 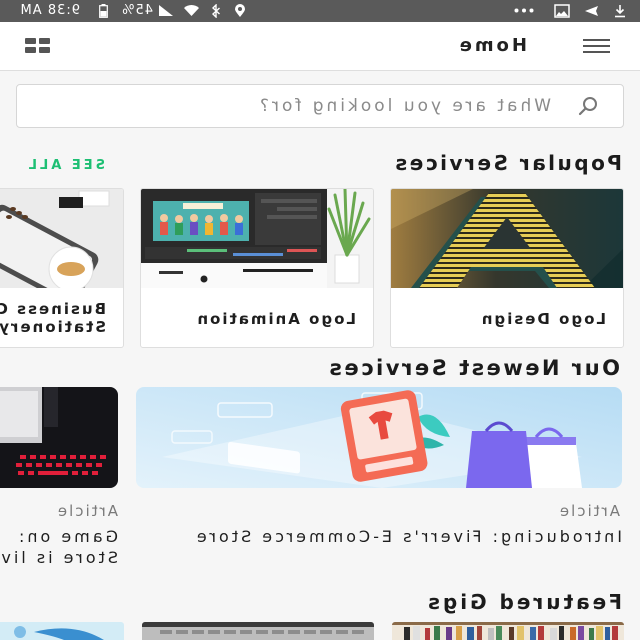 I want to click on service-card-label: Logo Design, so click(x=542, y=319).